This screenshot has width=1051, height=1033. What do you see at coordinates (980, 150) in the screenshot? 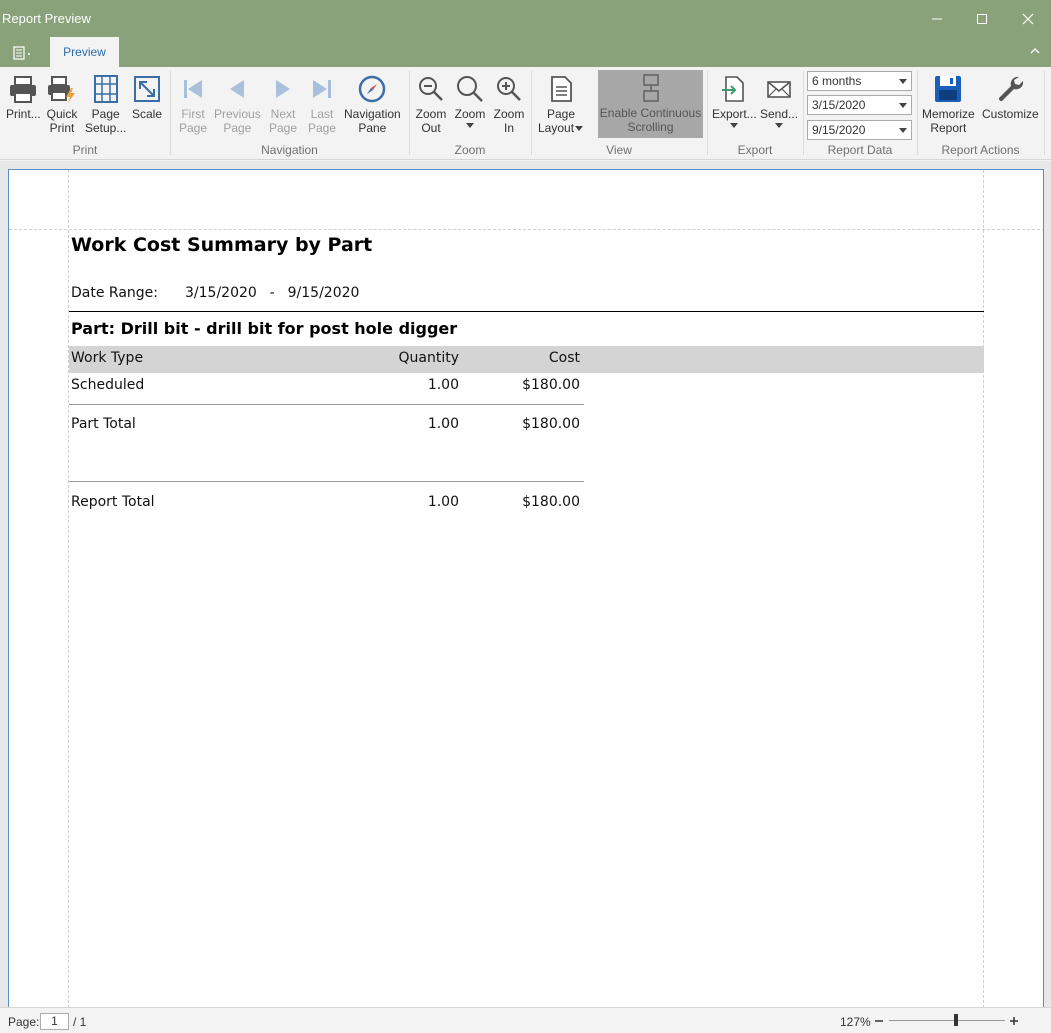
I see `group-label-report-actions: Report Actions` at bounding box center [980, 150].